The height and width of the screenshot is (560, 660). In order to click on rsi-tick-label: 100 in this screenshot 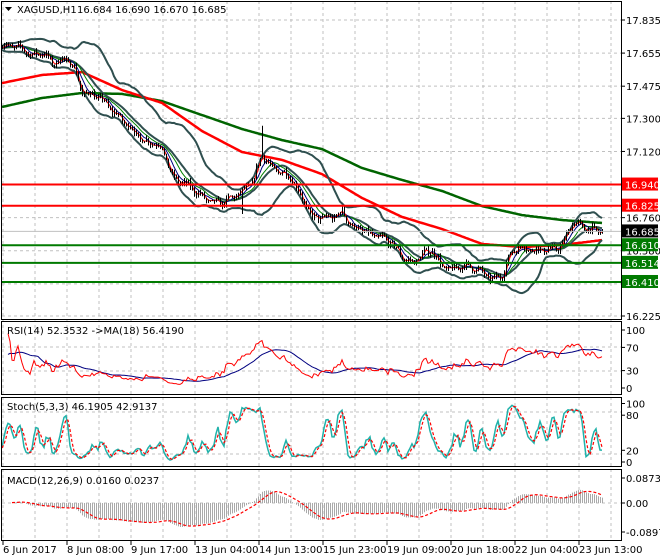, I will do `click(635, 331)`.